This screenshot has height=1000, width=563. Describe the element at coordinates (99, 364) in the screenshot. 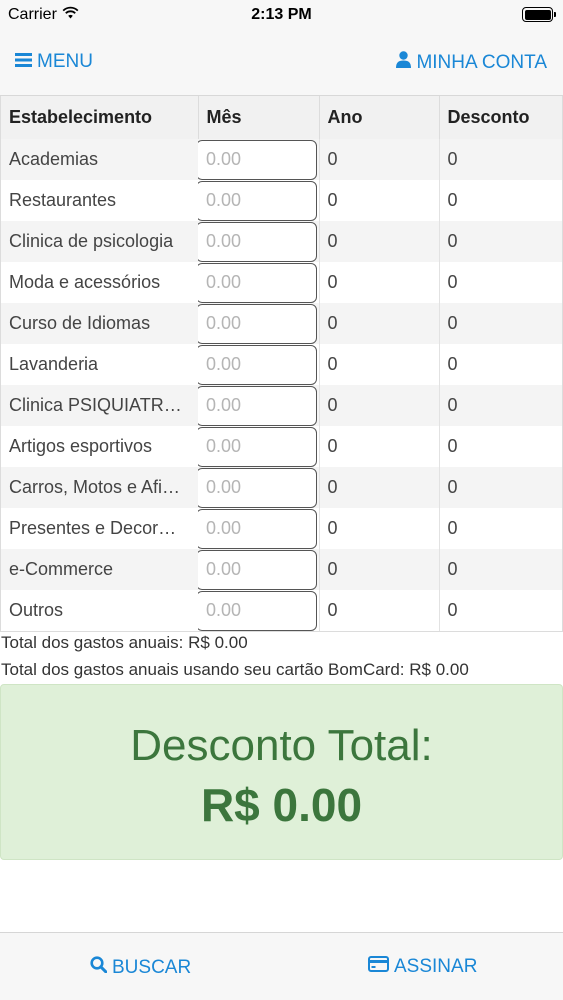

I see `establishment-name: Lavanderia` at that location.